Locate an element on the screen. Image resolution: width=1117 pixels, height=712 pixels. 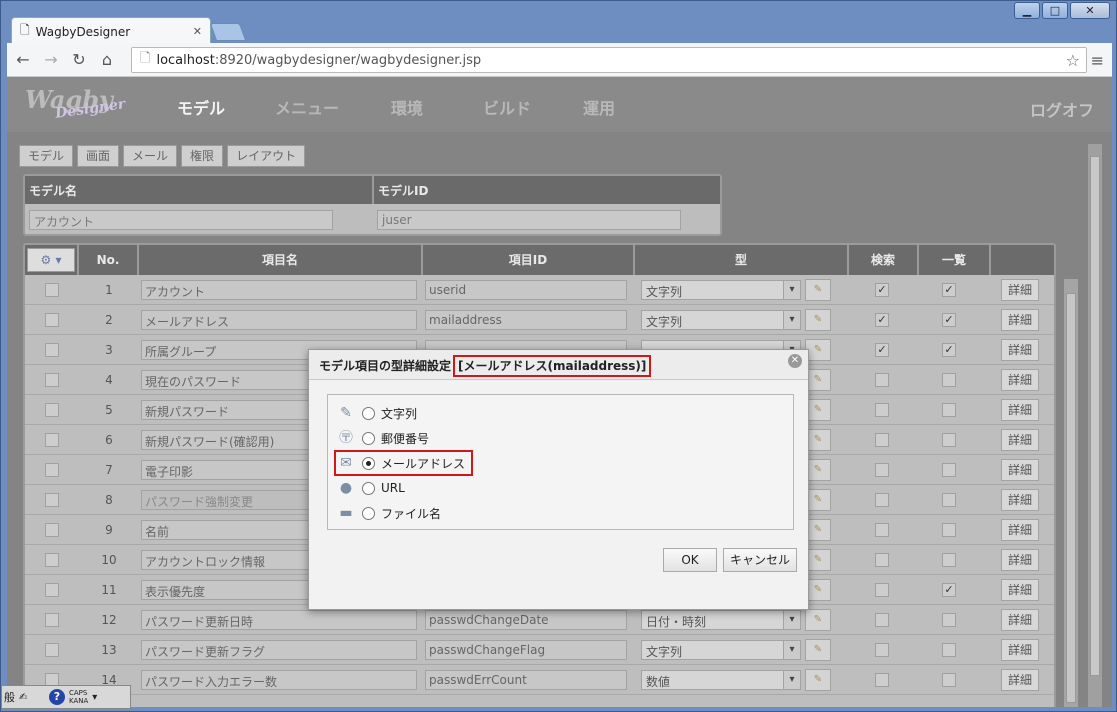
nav-model: モデル is located at coordinates (226, 107).